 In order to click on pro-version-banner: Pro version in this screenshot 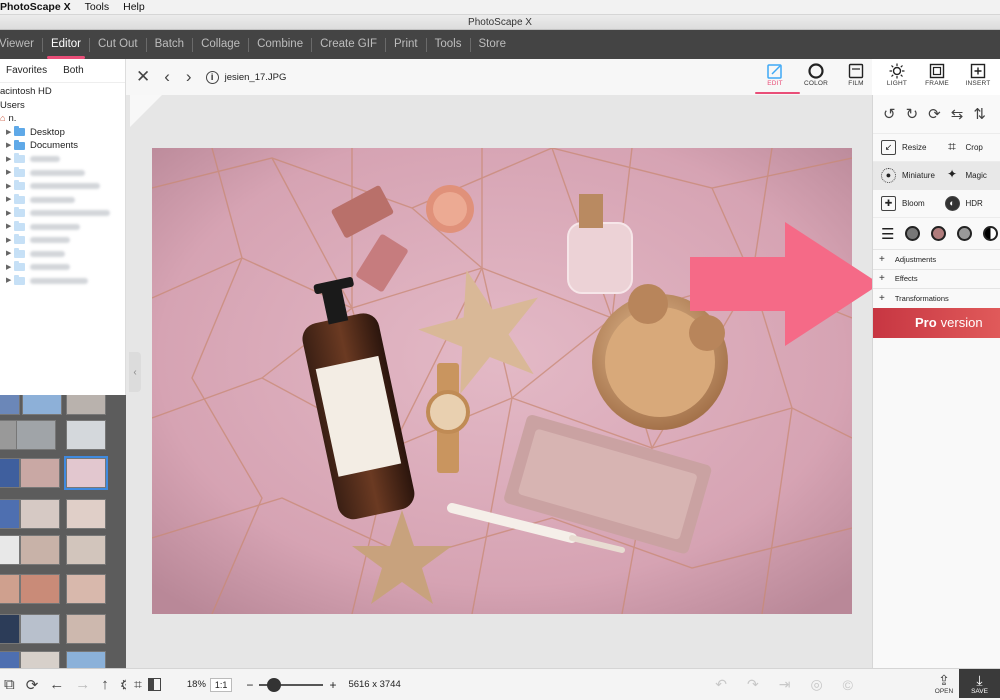, I will do `click(936, 322)`.